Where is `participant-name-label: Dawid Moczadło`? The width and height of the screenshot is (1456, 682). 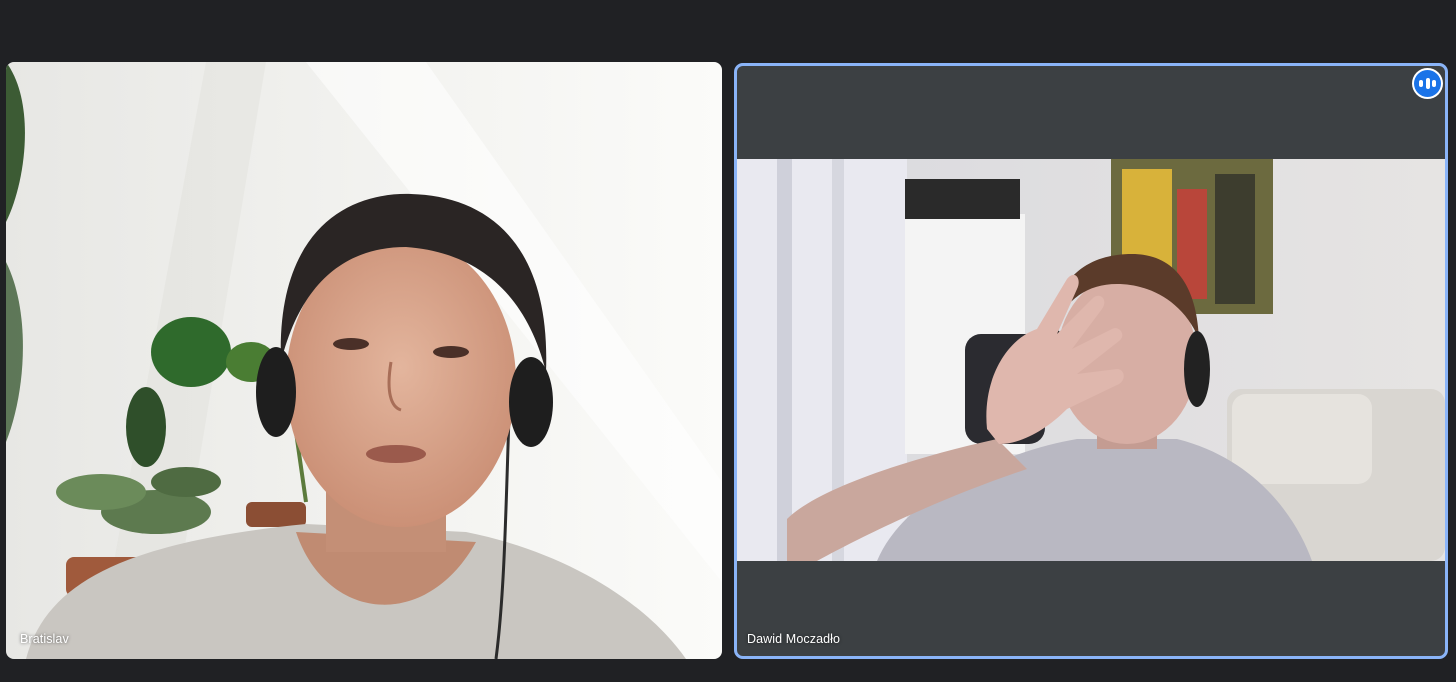
participant-name-label: Dawid Moczadło is located at coordinates (794, 639).